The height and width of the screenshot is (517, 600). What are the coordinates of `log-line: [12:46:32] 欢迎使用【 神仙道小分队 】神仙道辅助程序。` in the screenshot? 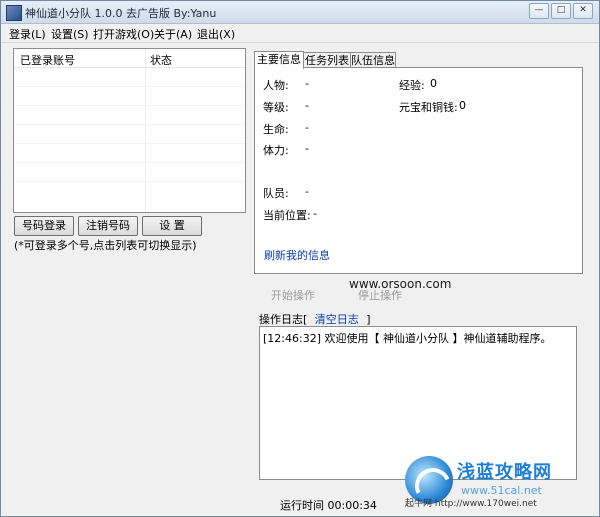 It's located at (407, 338).